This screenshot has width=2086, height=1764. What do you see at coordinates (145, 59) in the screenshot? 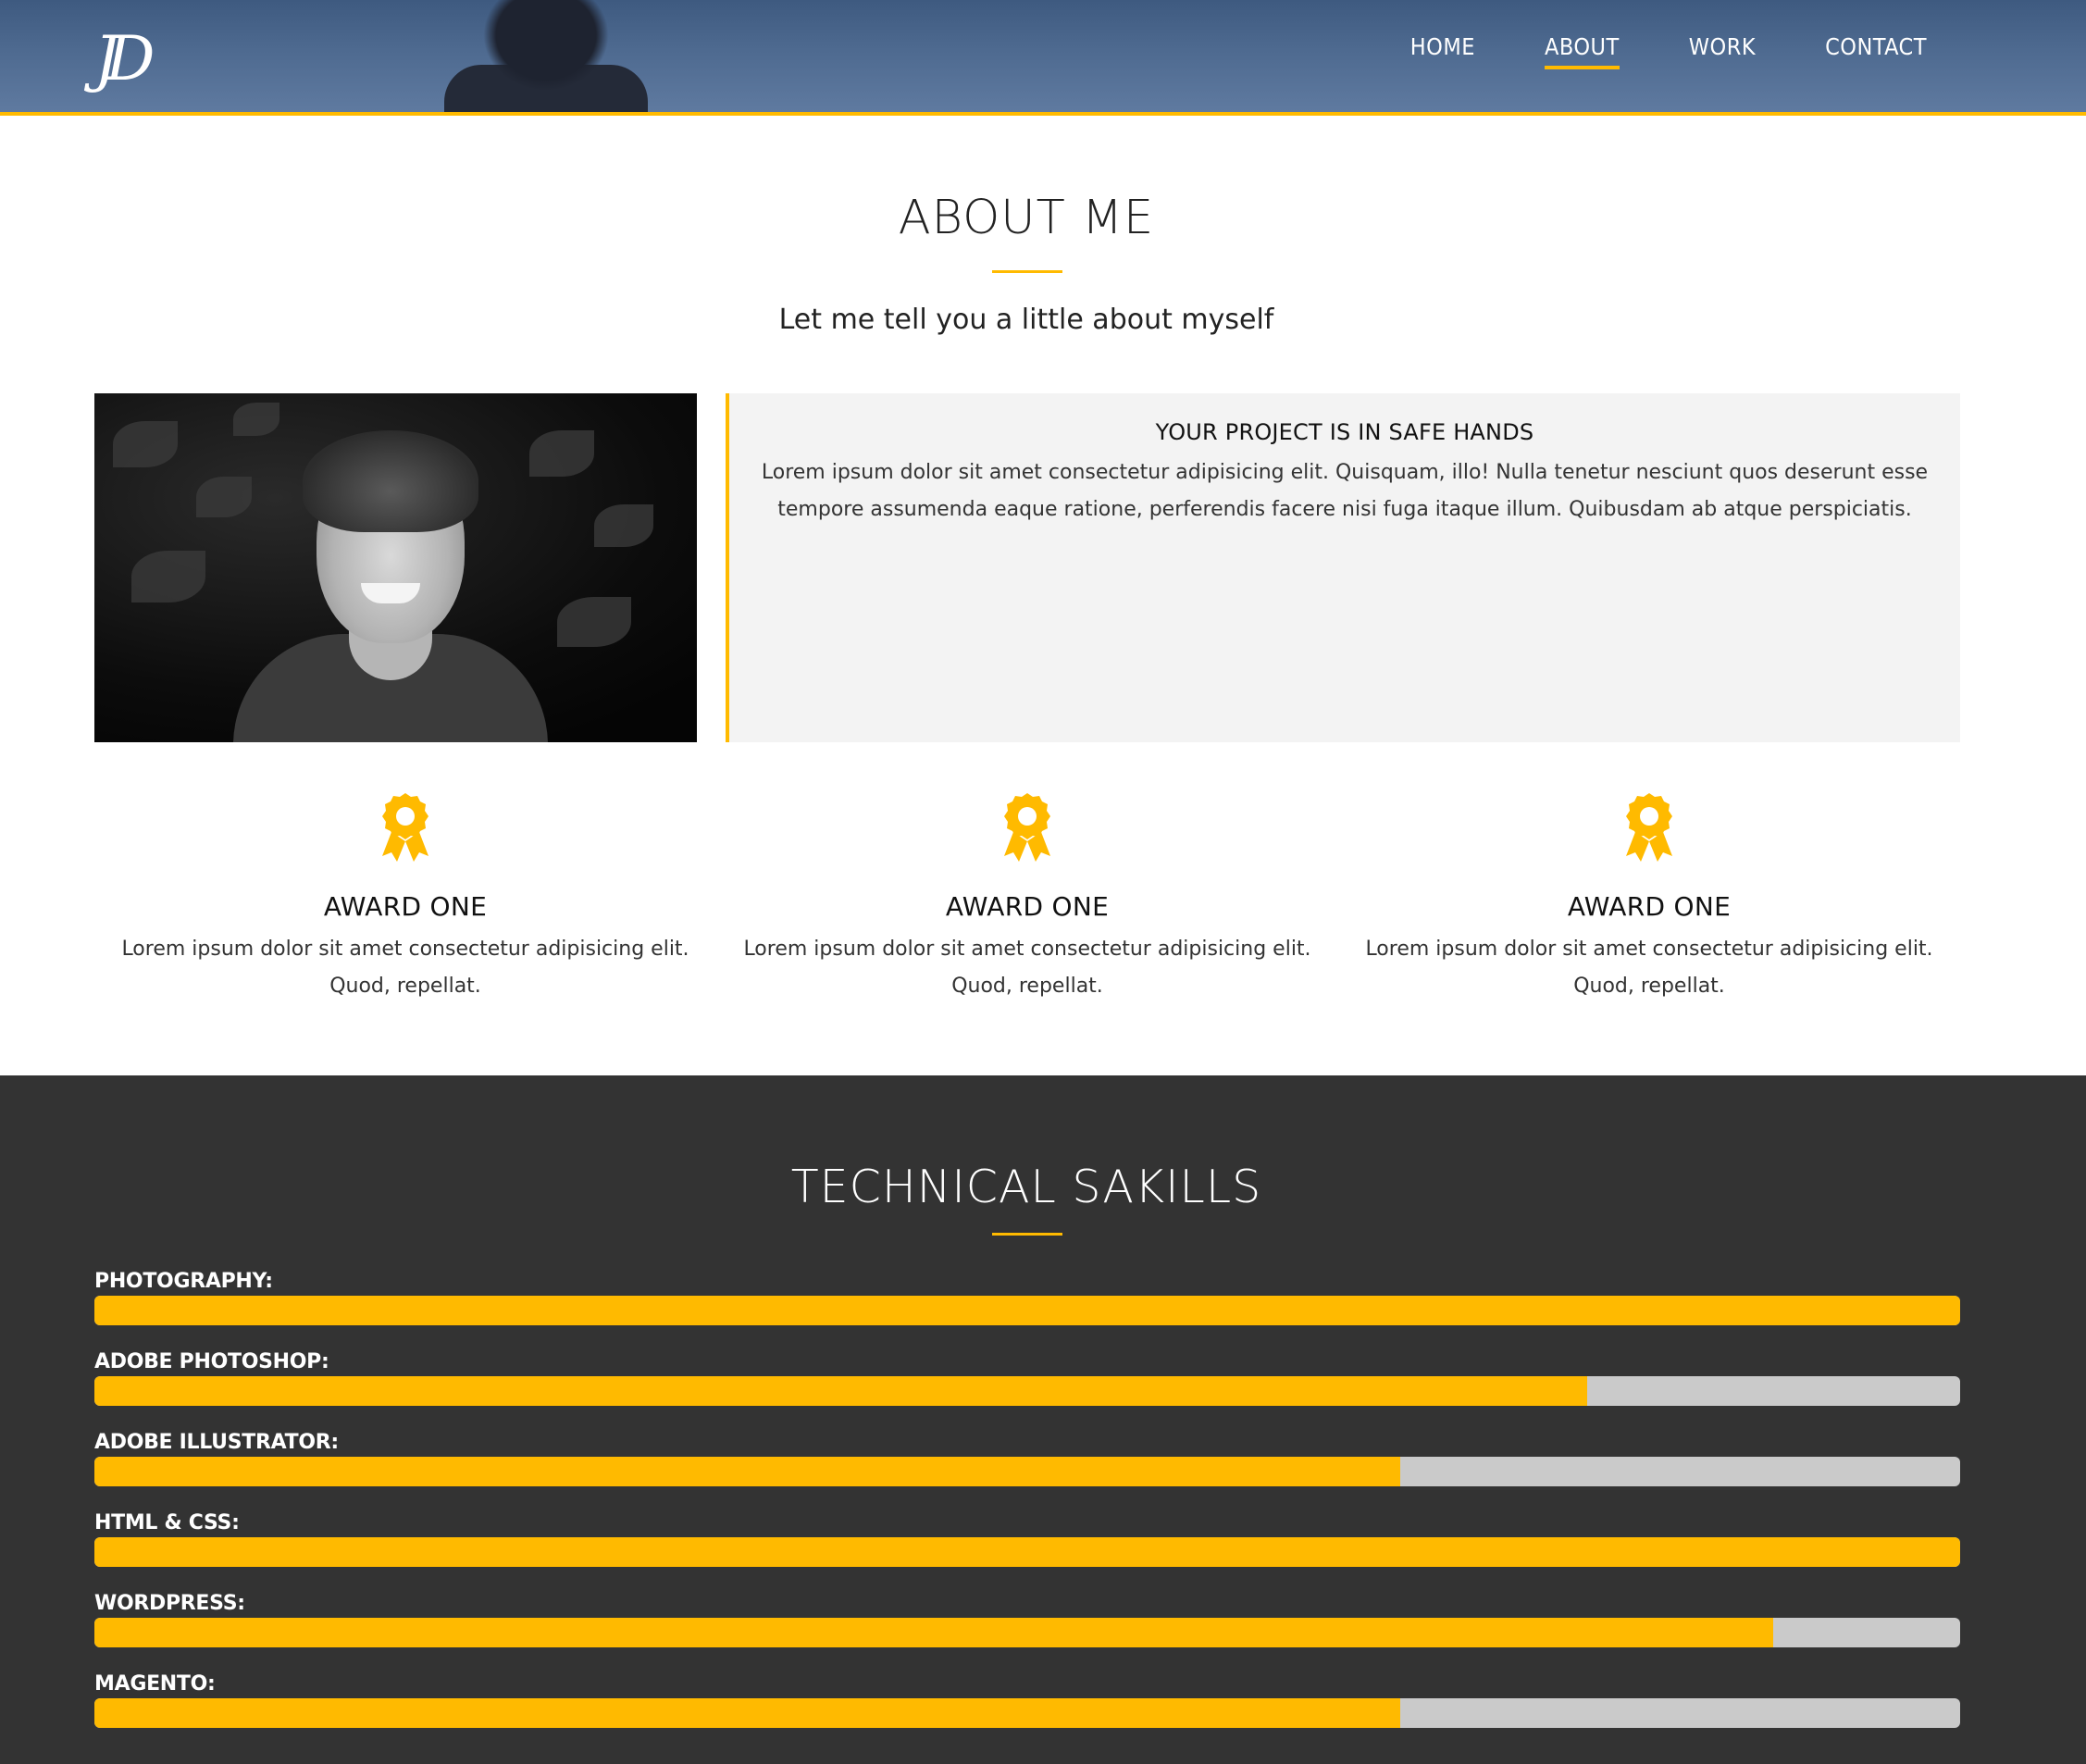
I see `site-logo: JD` at bounding box center [145, 59].